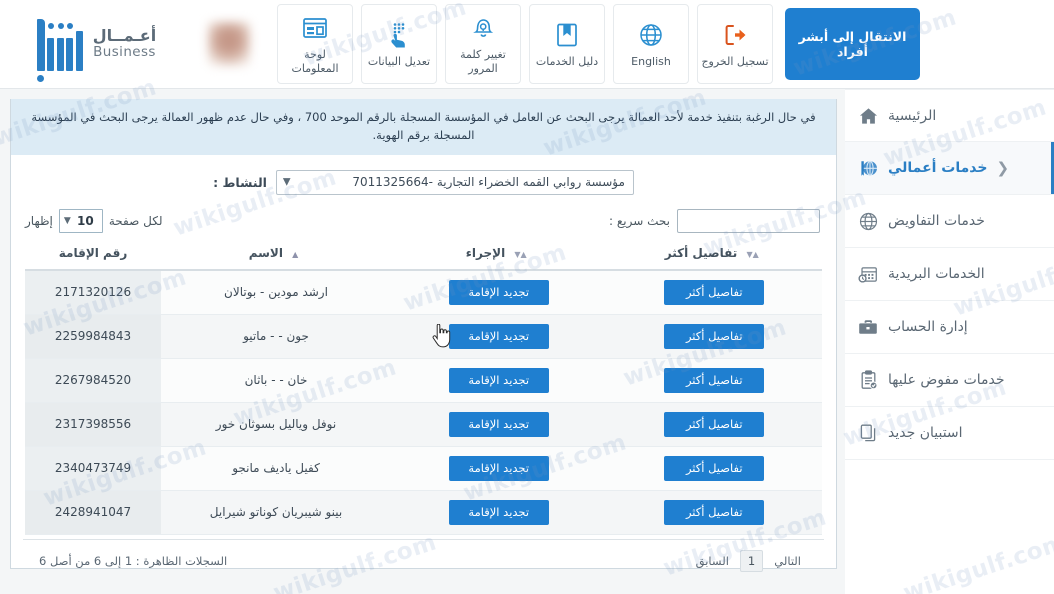 This screenshot has width=1054, height=594. Describe the element at coordinates (868, 380) in the screenshot. I see `clipboard-check-icon` at that location.